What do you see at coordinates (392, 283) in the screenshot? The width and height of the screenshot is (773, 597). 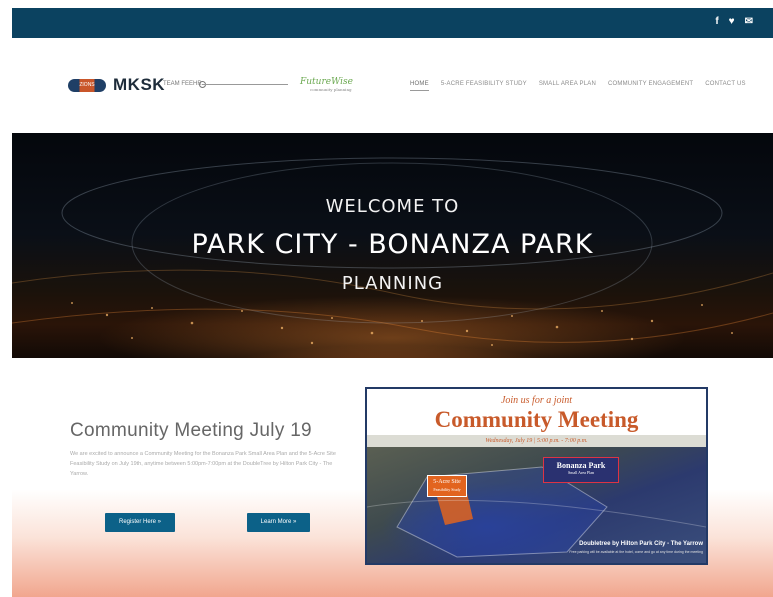 I see `hero-subtitle: PLANNING` at bounding box center [392, 283].